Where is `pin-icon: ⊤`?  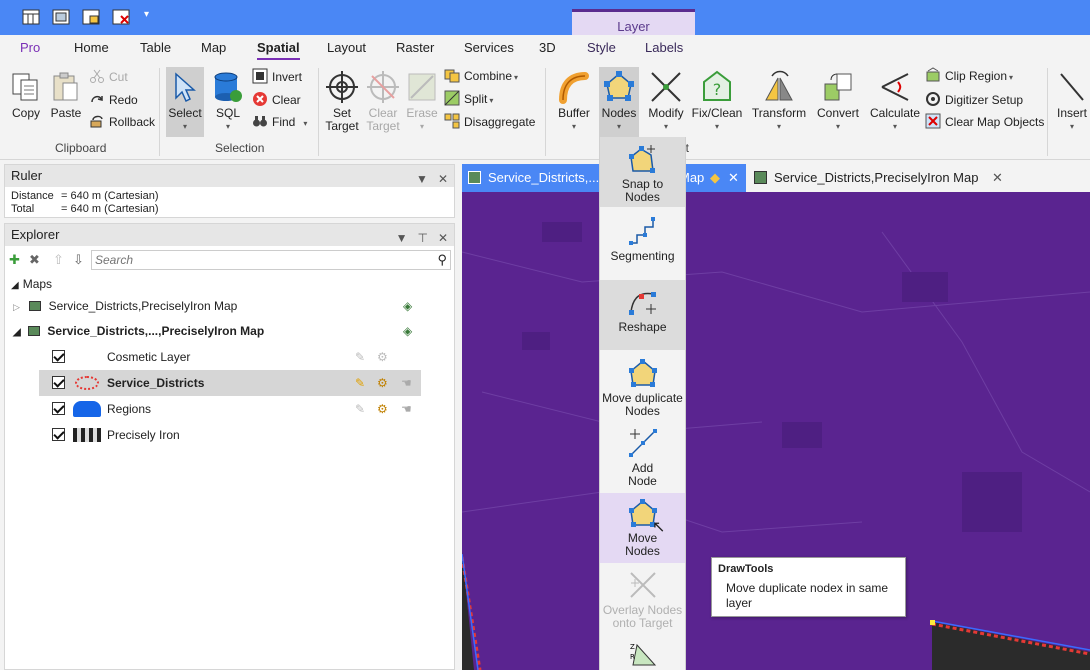 pin-icon: ⊤ is located at coordinates (422, 238).